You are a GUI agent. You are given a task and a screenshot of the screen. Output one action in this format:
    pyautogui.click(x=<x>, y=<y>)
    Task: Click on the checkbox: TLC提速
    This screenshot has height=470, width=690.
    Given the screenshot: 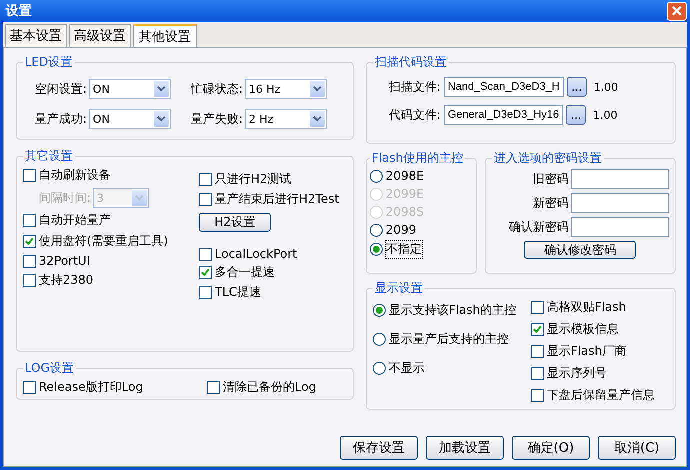 What is the action you would take?
    pyautogui.click(x=269, y=292)
    